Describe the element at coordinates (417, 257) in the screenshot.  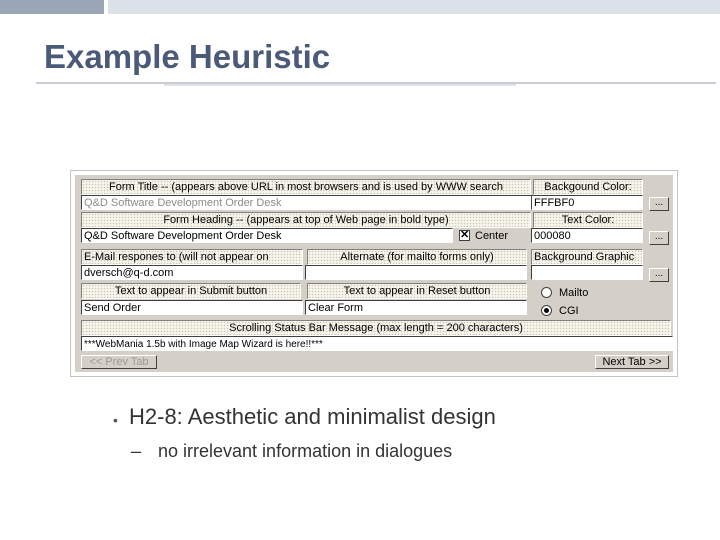
I see `alternate-label: Alternate (for mailto forms only)` at that location.